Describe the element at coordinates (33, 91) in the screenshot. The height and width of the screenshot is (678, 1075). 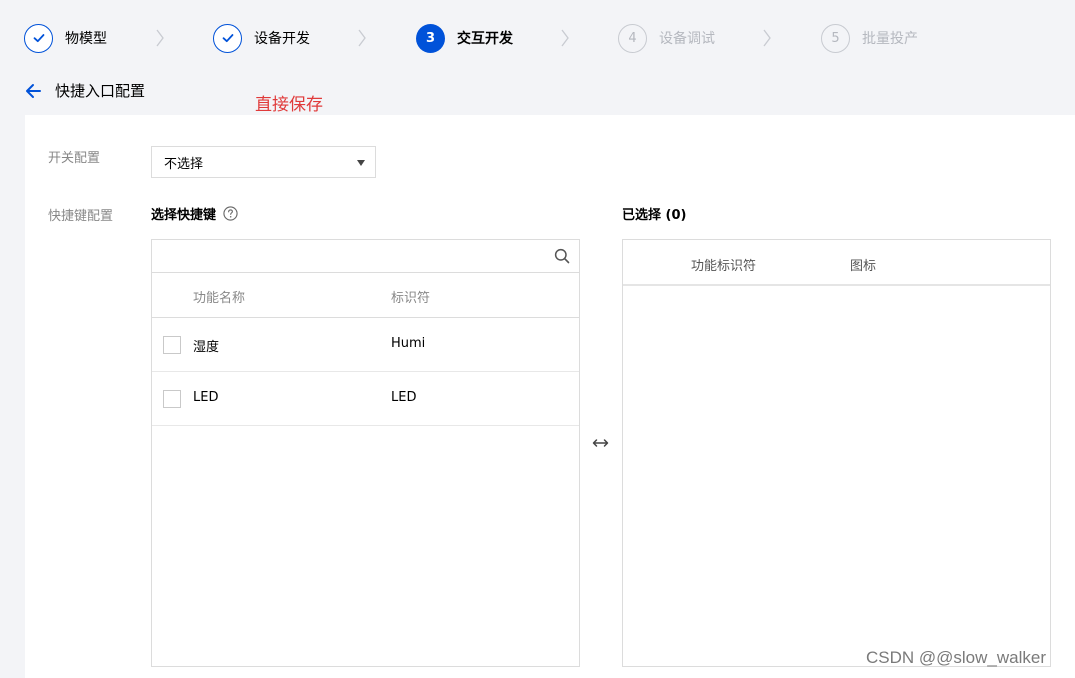
I see `arrow-left-icon` at that location.